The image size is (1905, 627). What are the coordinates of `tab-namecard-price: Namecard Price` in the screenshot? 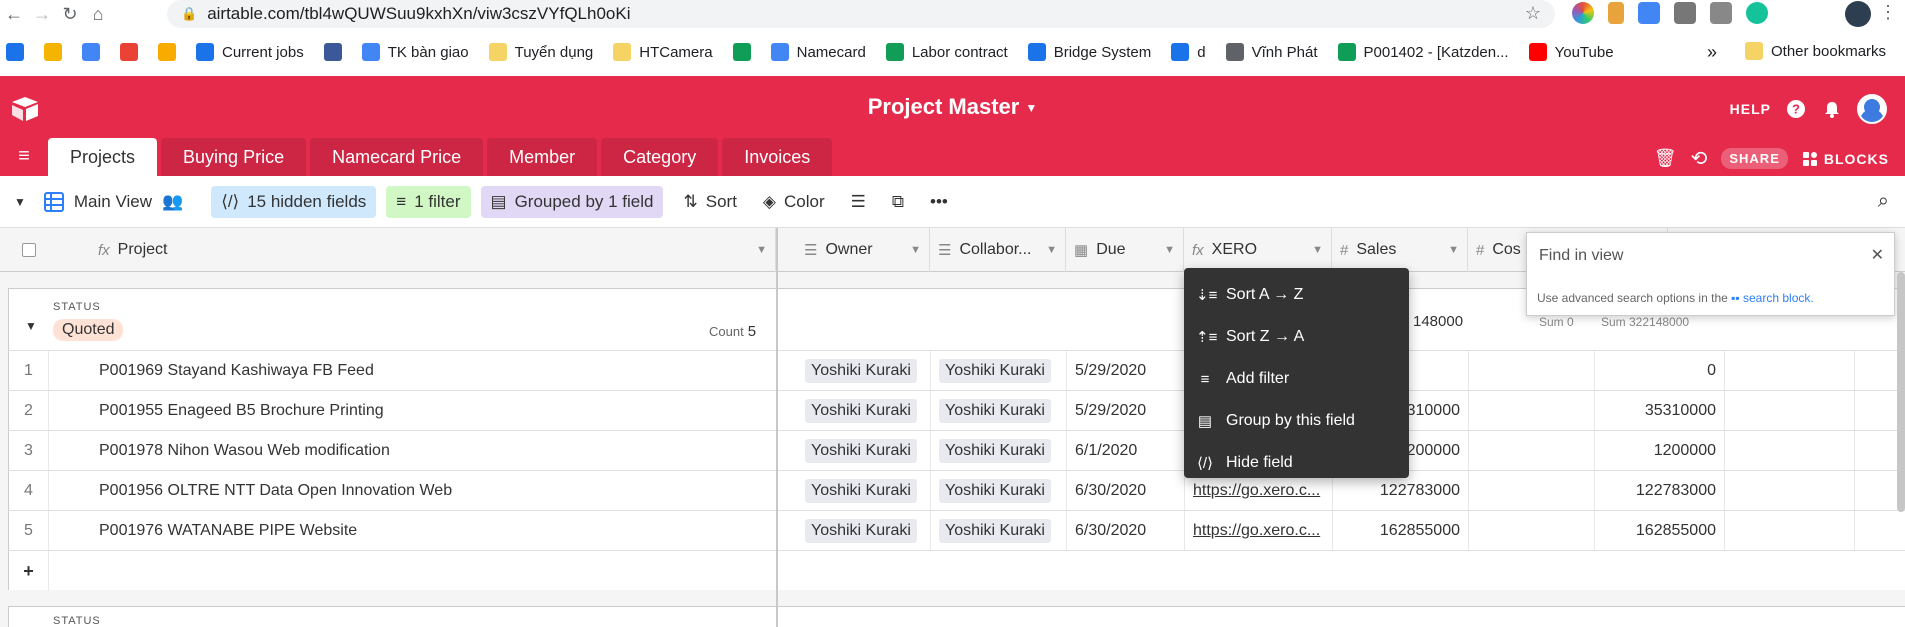 It's located at (397, 157).